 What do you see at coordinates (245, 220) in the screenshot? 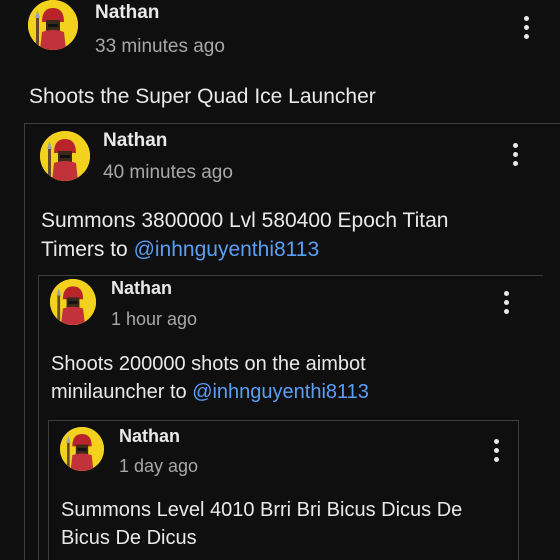
I see `comment-text-line-1: Summons 3800000 Lvl 580400 Epoch Titan` at bounding box center [245, 220].